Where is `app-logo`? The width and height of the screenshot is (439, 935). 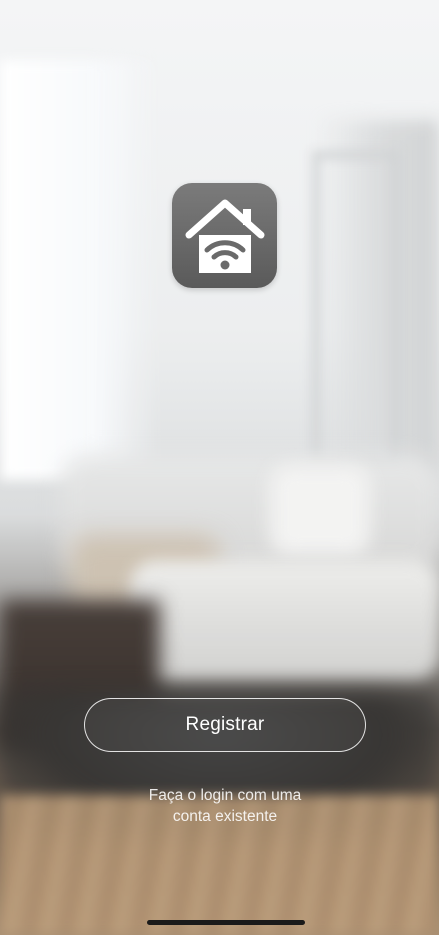
app-logo is located at coordinates (224, 235).